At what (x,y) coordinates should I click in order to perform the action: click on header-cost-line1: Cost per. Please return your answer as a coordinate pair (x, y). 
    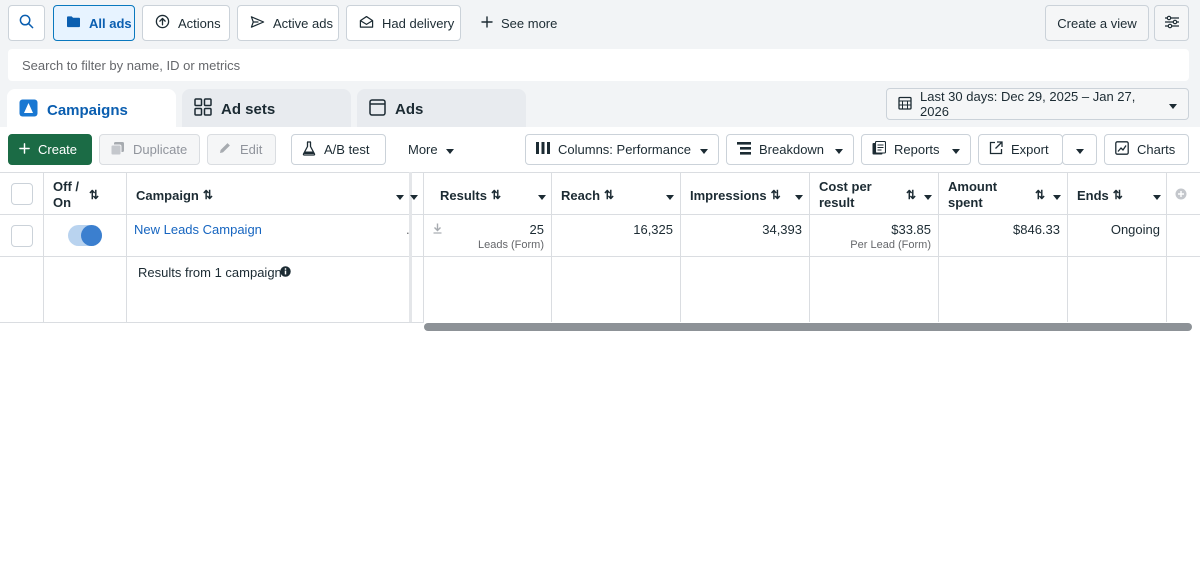
    Looking at the image, I should click on (845, 186).